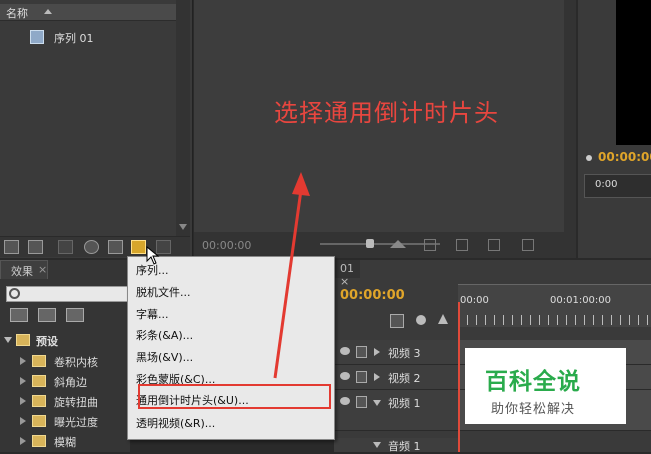  I want to click on watermark-logo: 百科全说 助你轻松解决, so click(545, 386).